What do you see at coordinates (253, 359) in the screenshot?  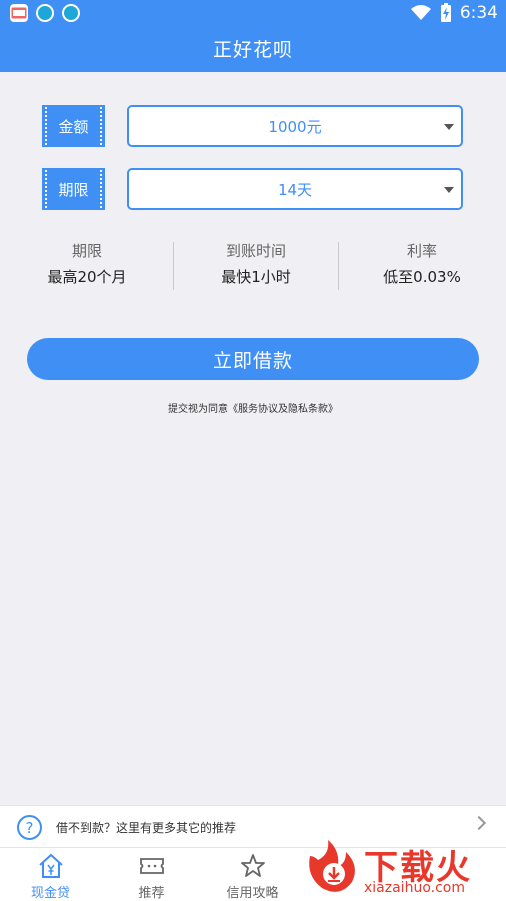 I see `borrow-now-button: 立即借款` at bounding box center [253, 359].